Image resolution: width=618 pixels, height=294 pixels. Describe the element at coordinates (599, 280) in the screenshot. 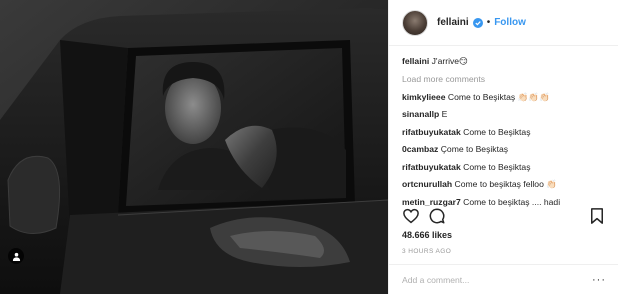

I see `more-options-button: ···` at that location.